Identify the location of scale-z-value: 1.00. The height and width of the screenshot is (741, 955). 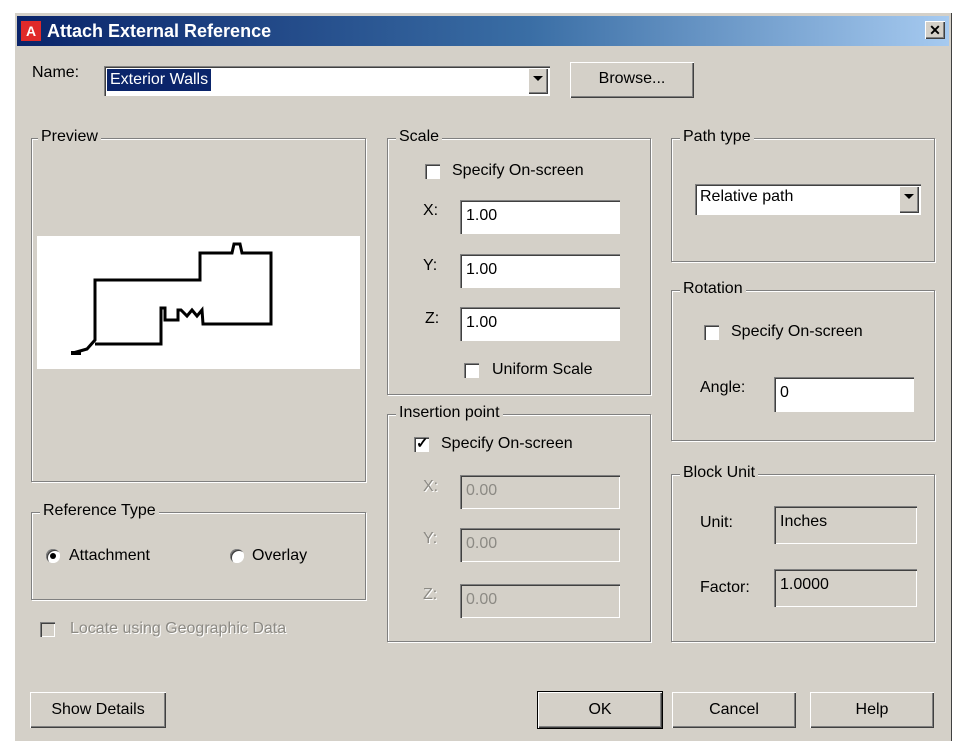
(482, 322).